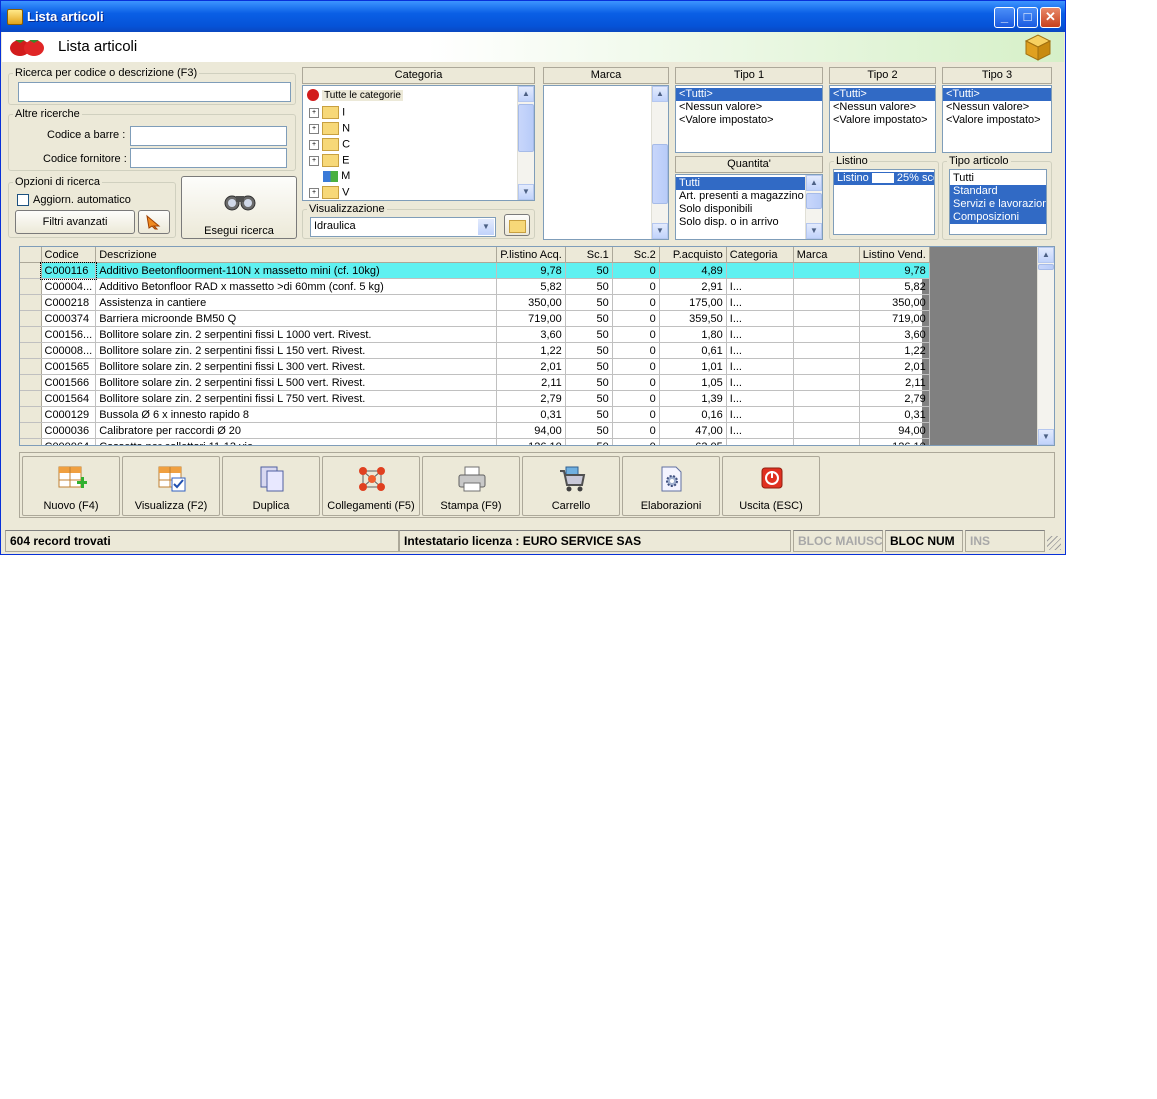 This screenshot has width=1157, height=1099. I want to click on duplicate-button: Duplica, so click(271, 486).